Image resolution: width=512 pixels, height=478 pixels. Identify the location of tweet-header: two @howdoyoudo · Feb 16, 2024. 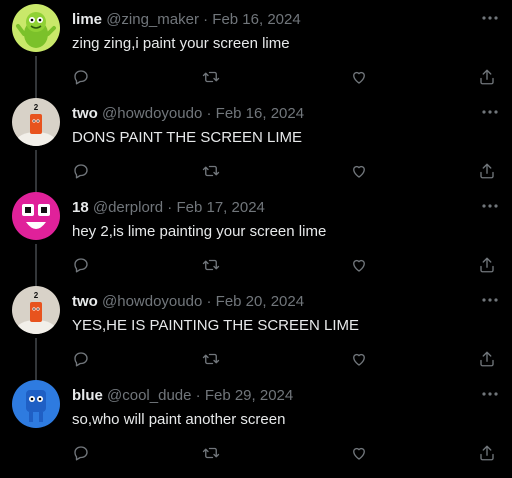
(188, 114).